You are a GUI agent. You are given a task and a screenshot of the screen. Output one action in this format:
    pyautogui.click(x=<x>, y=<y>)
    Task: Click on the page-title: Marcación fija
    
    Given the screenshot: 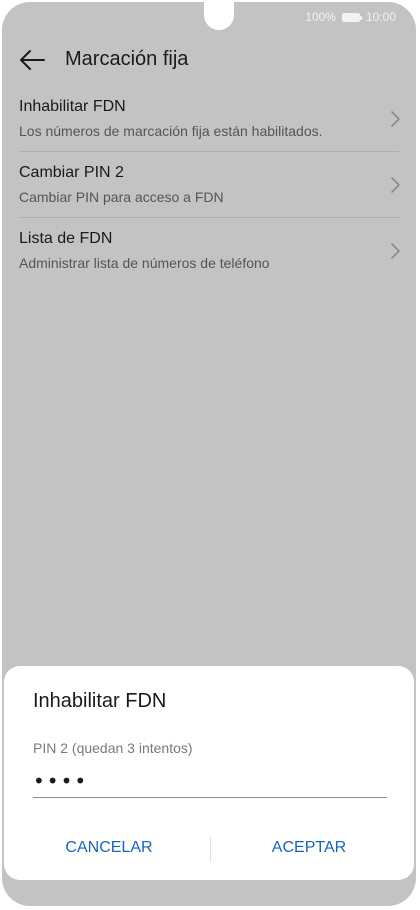 What is the action you would take?
    pyautogui.click(x=127, y=59)
    